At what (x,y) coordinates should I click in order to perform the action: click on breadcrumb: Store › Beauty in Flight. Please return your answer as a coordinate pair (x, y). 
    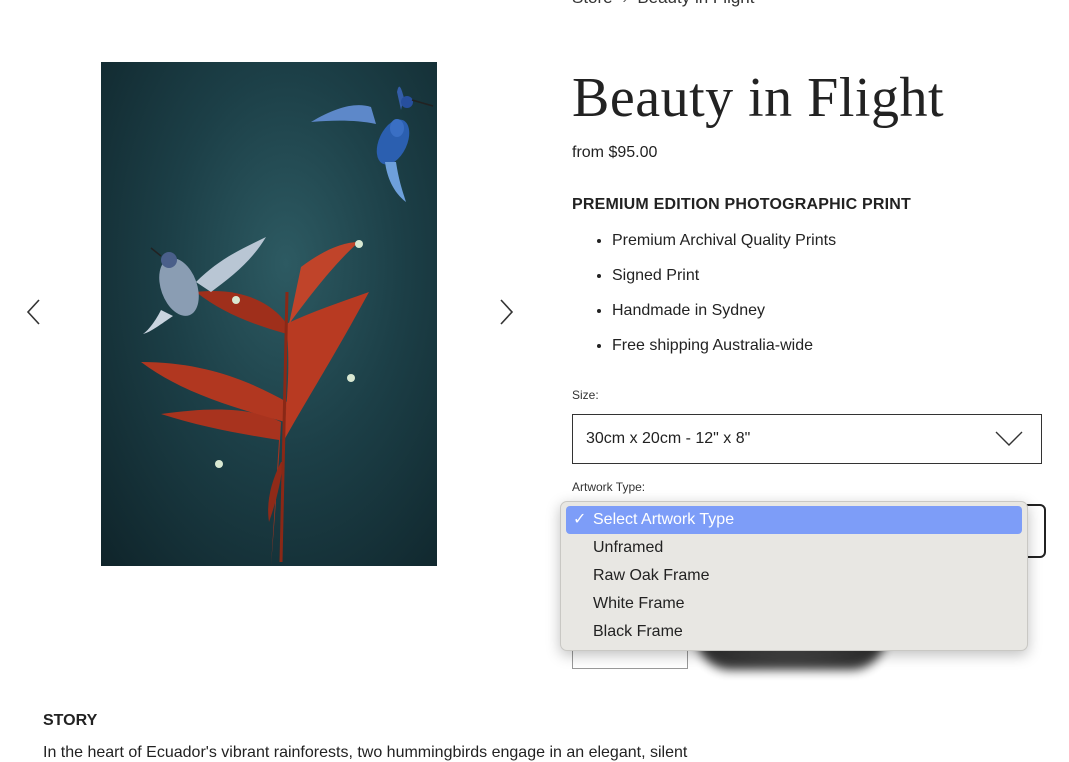
    Looking at the image, I should click on (663, 4).